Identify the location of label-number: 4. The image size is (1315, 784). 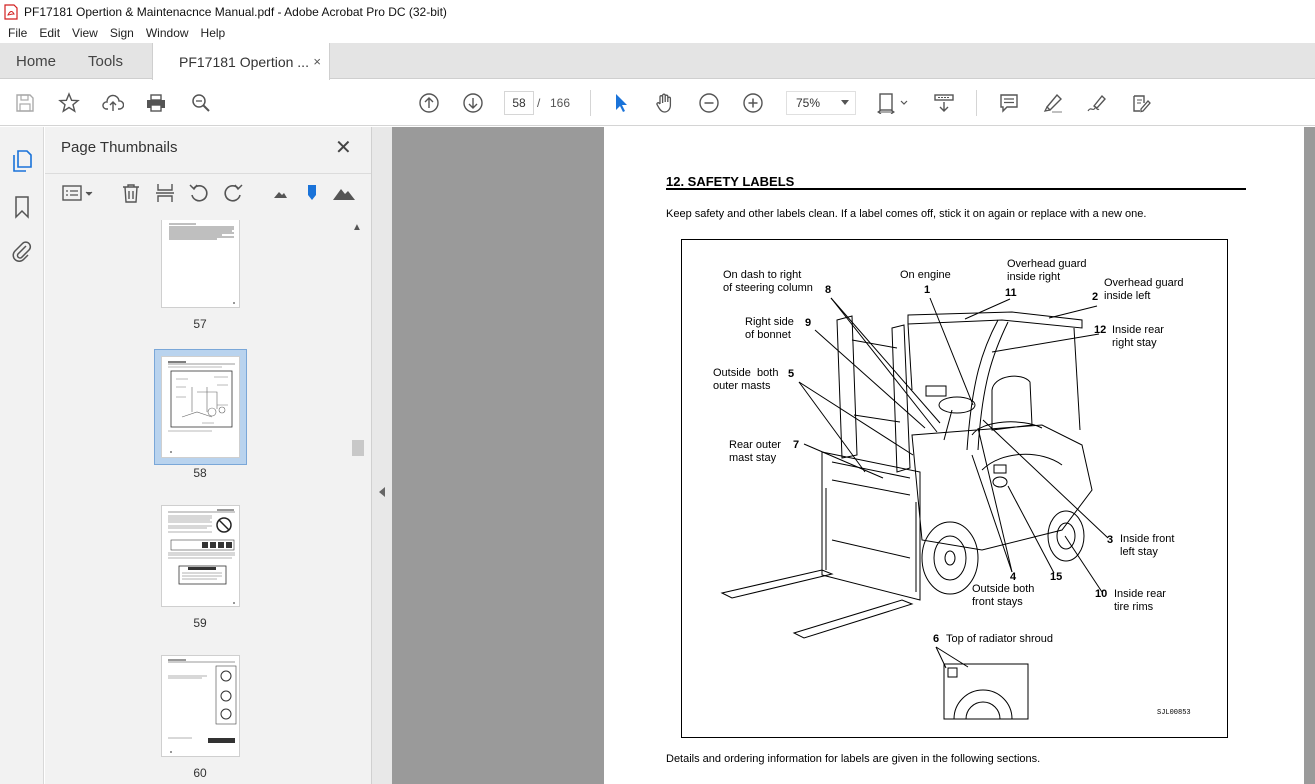
(1013, 577).